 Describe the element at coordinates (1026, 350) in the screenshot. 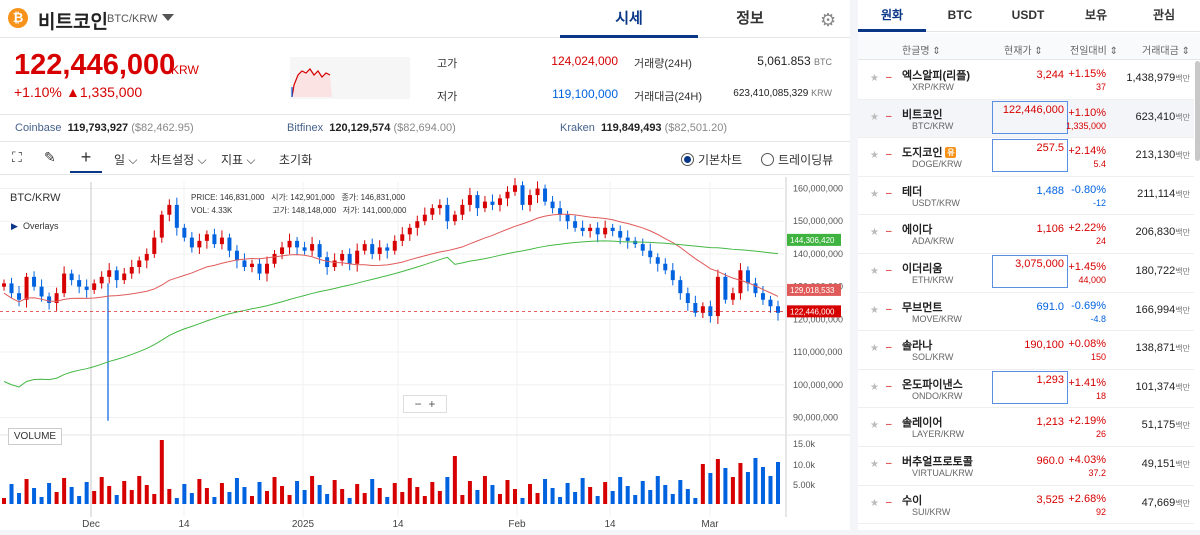

I see `market-row: ★ – 솔라나 SOL/KRW 190,100 +0.08% 150 138,871백만` at that location.